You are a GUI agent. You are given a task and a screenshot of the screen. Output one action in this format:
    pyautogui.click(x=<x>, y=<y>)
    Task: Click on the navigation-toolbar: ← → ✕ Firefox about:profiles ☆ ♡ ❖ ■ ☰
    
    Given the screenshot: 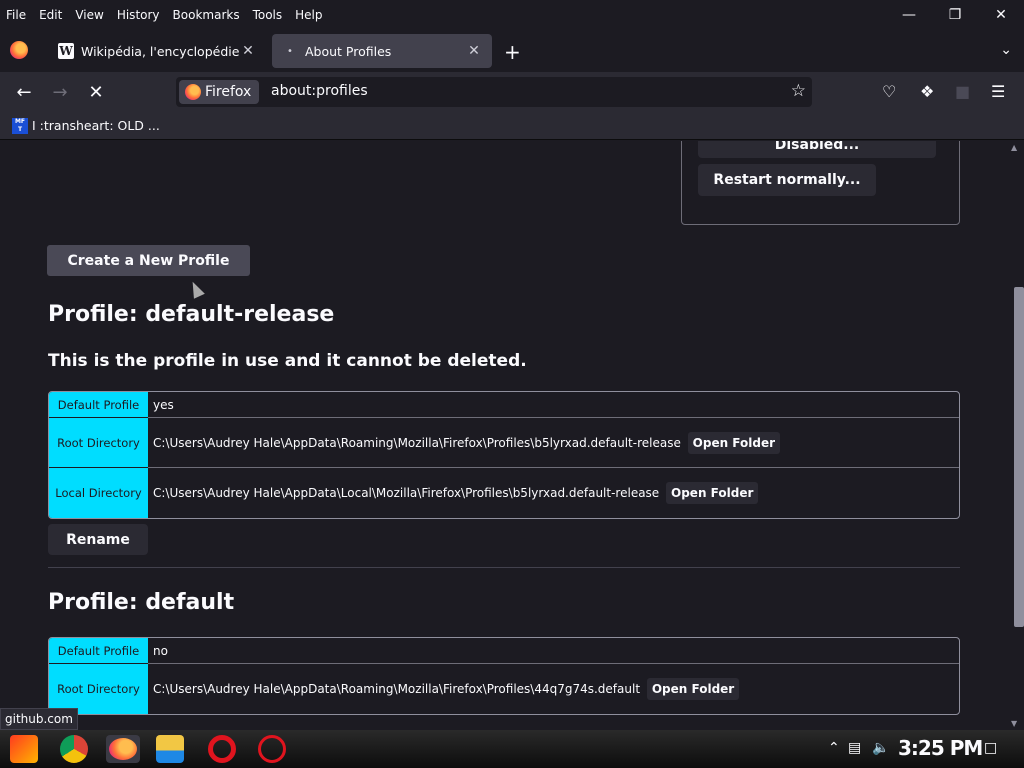 What is the action you would take?
    pyautogui.click(x=512, y=92)
    